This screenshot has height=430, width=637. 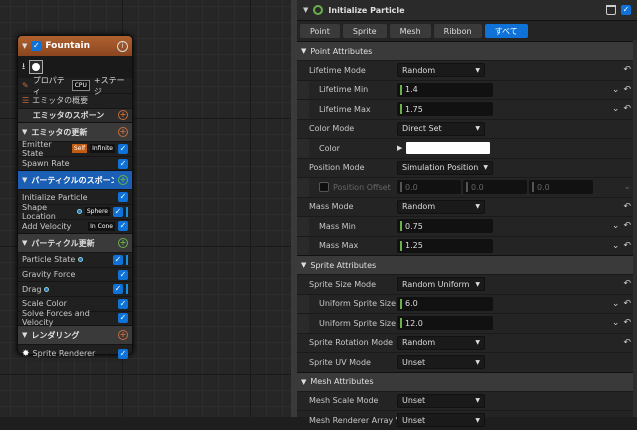 What do you see at coordinates (457, 31) in the screenshot?
I see `tab-ribbon: Ribbon` at bounding box center [457, 31].